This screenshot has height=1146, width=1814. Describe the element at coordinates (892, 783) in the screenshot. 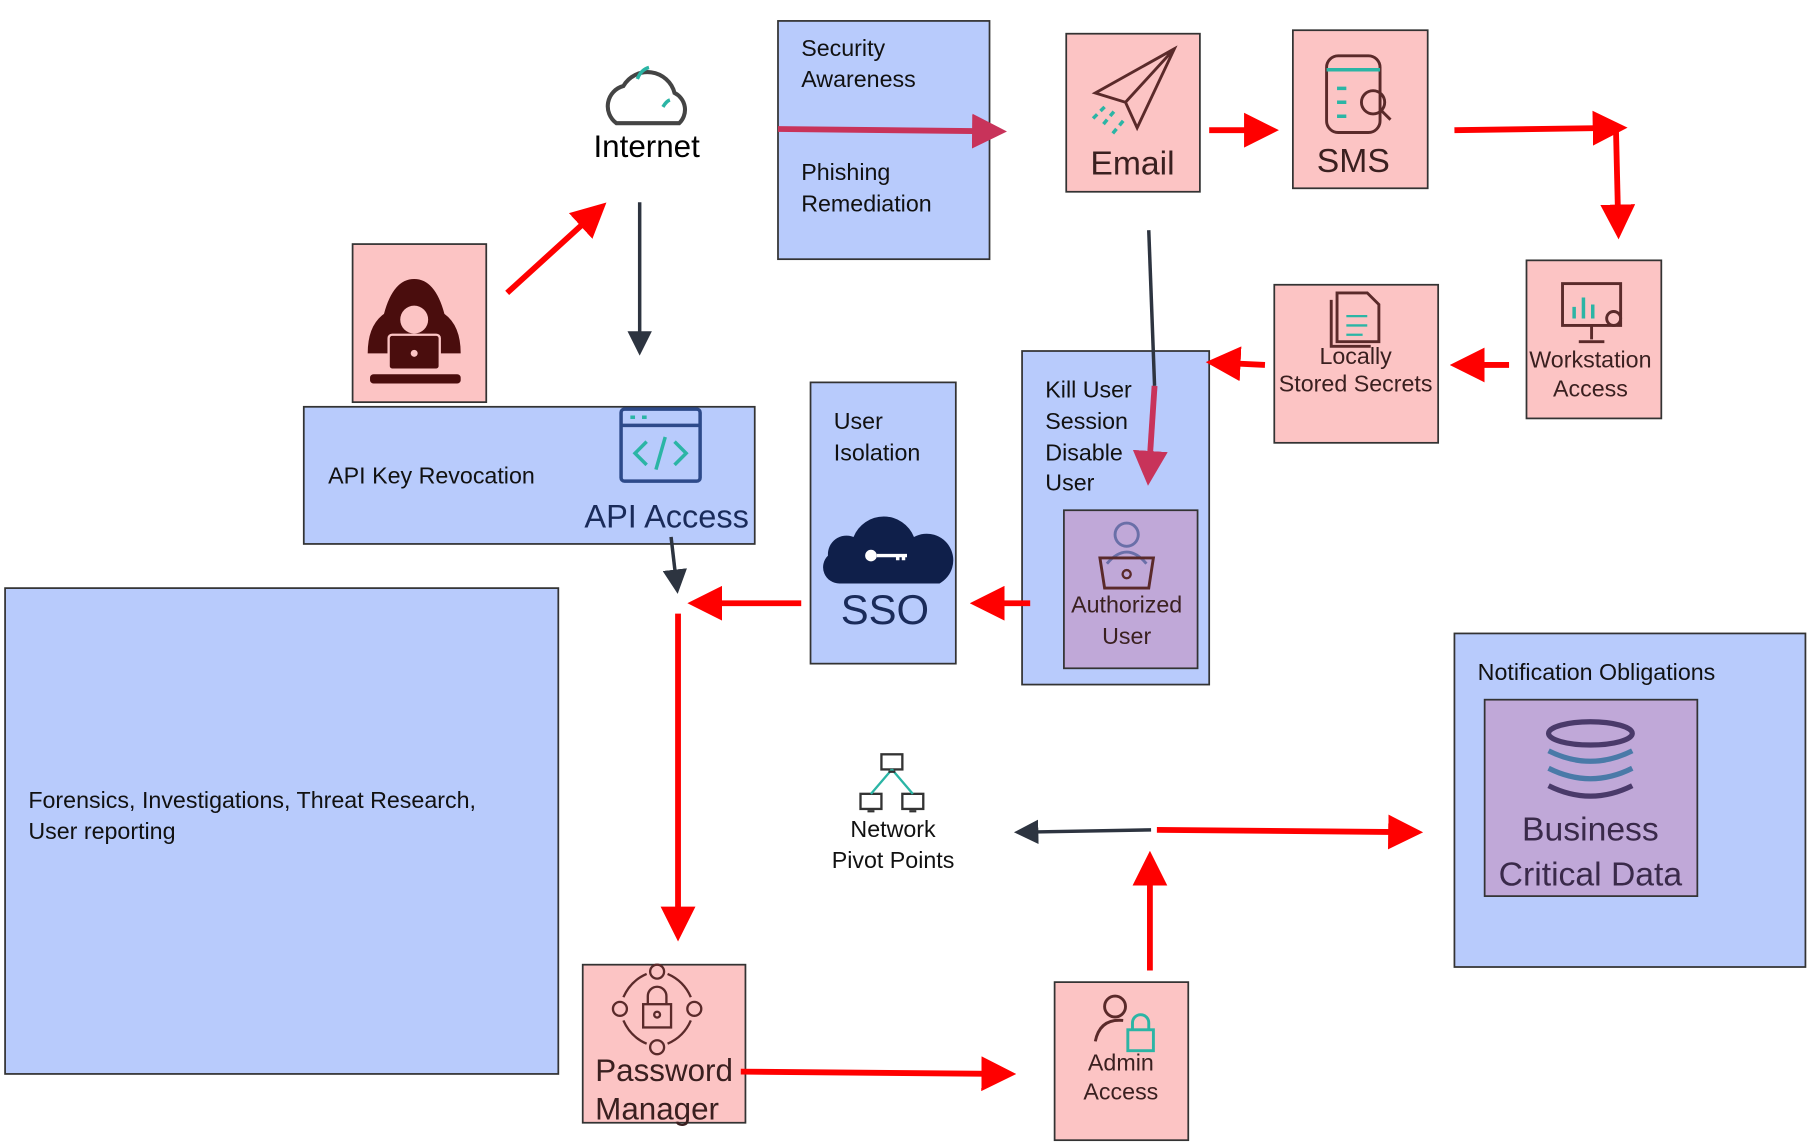

I see `network-icon` at that location.